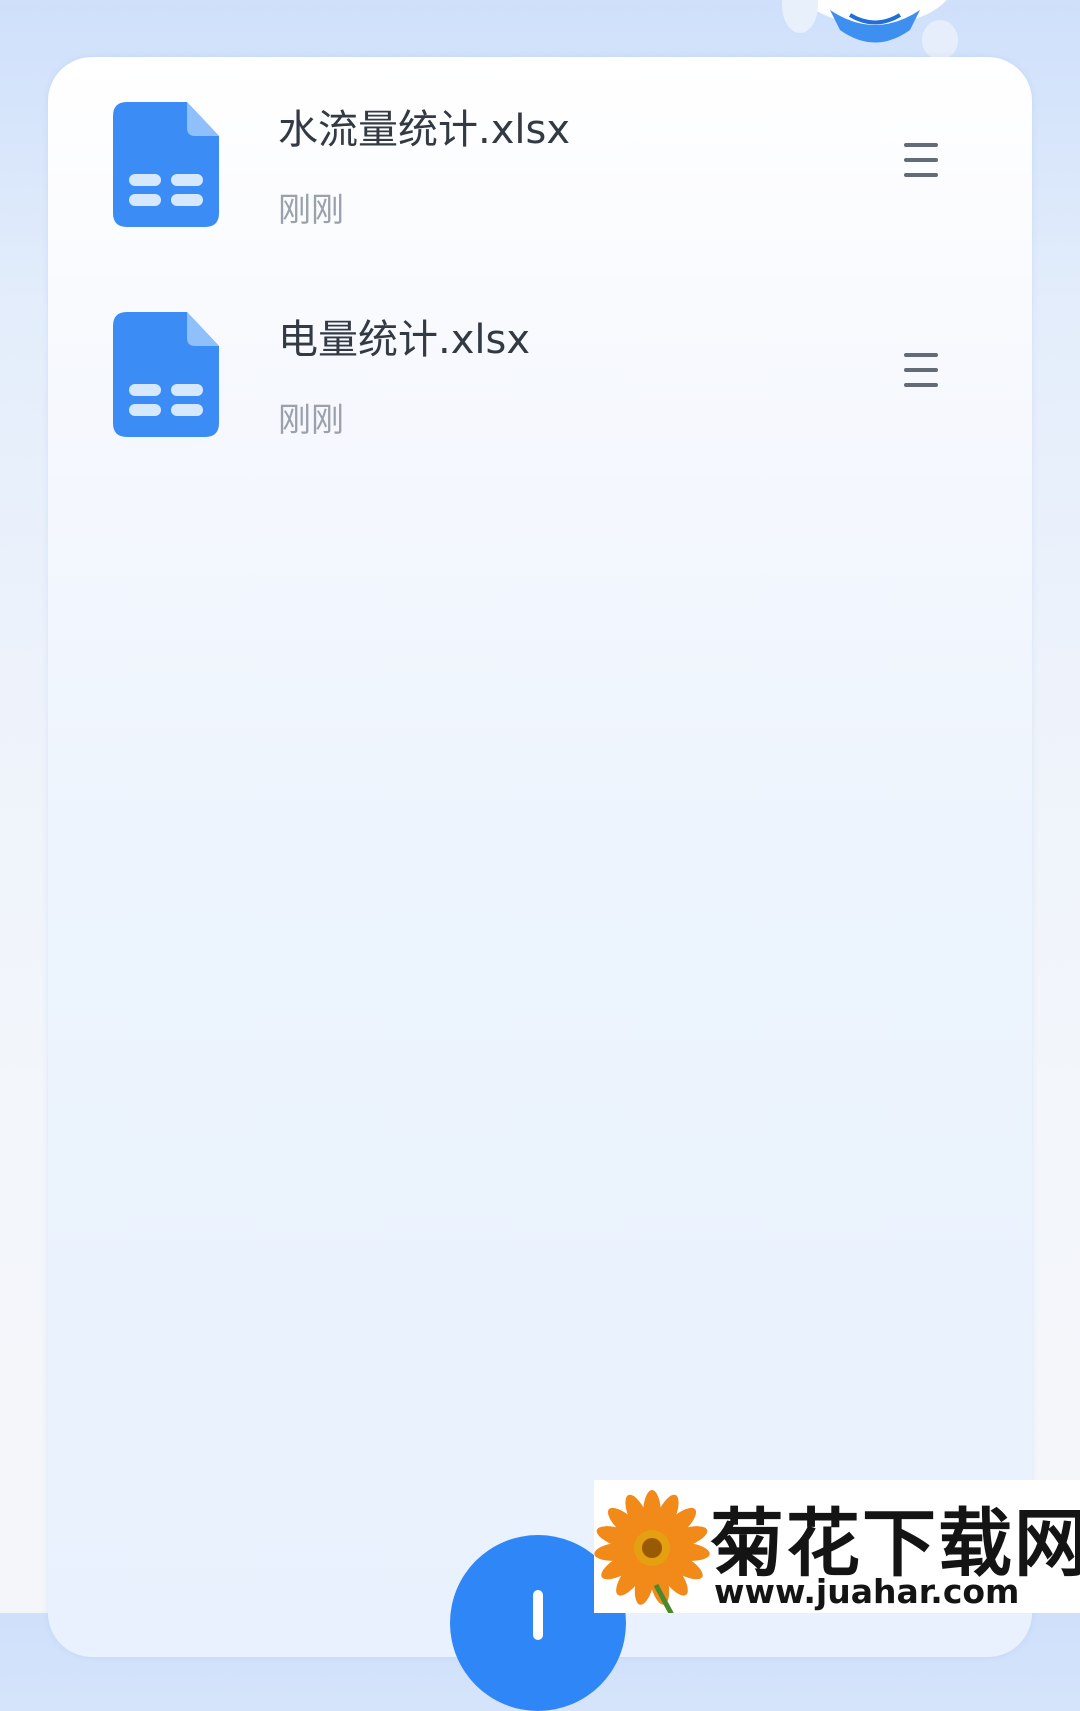 The height and width of the screenshot is (1711, 1080). I want to click on watermark: 菊花下载网 www.juahar.com, so click(837, 1546).